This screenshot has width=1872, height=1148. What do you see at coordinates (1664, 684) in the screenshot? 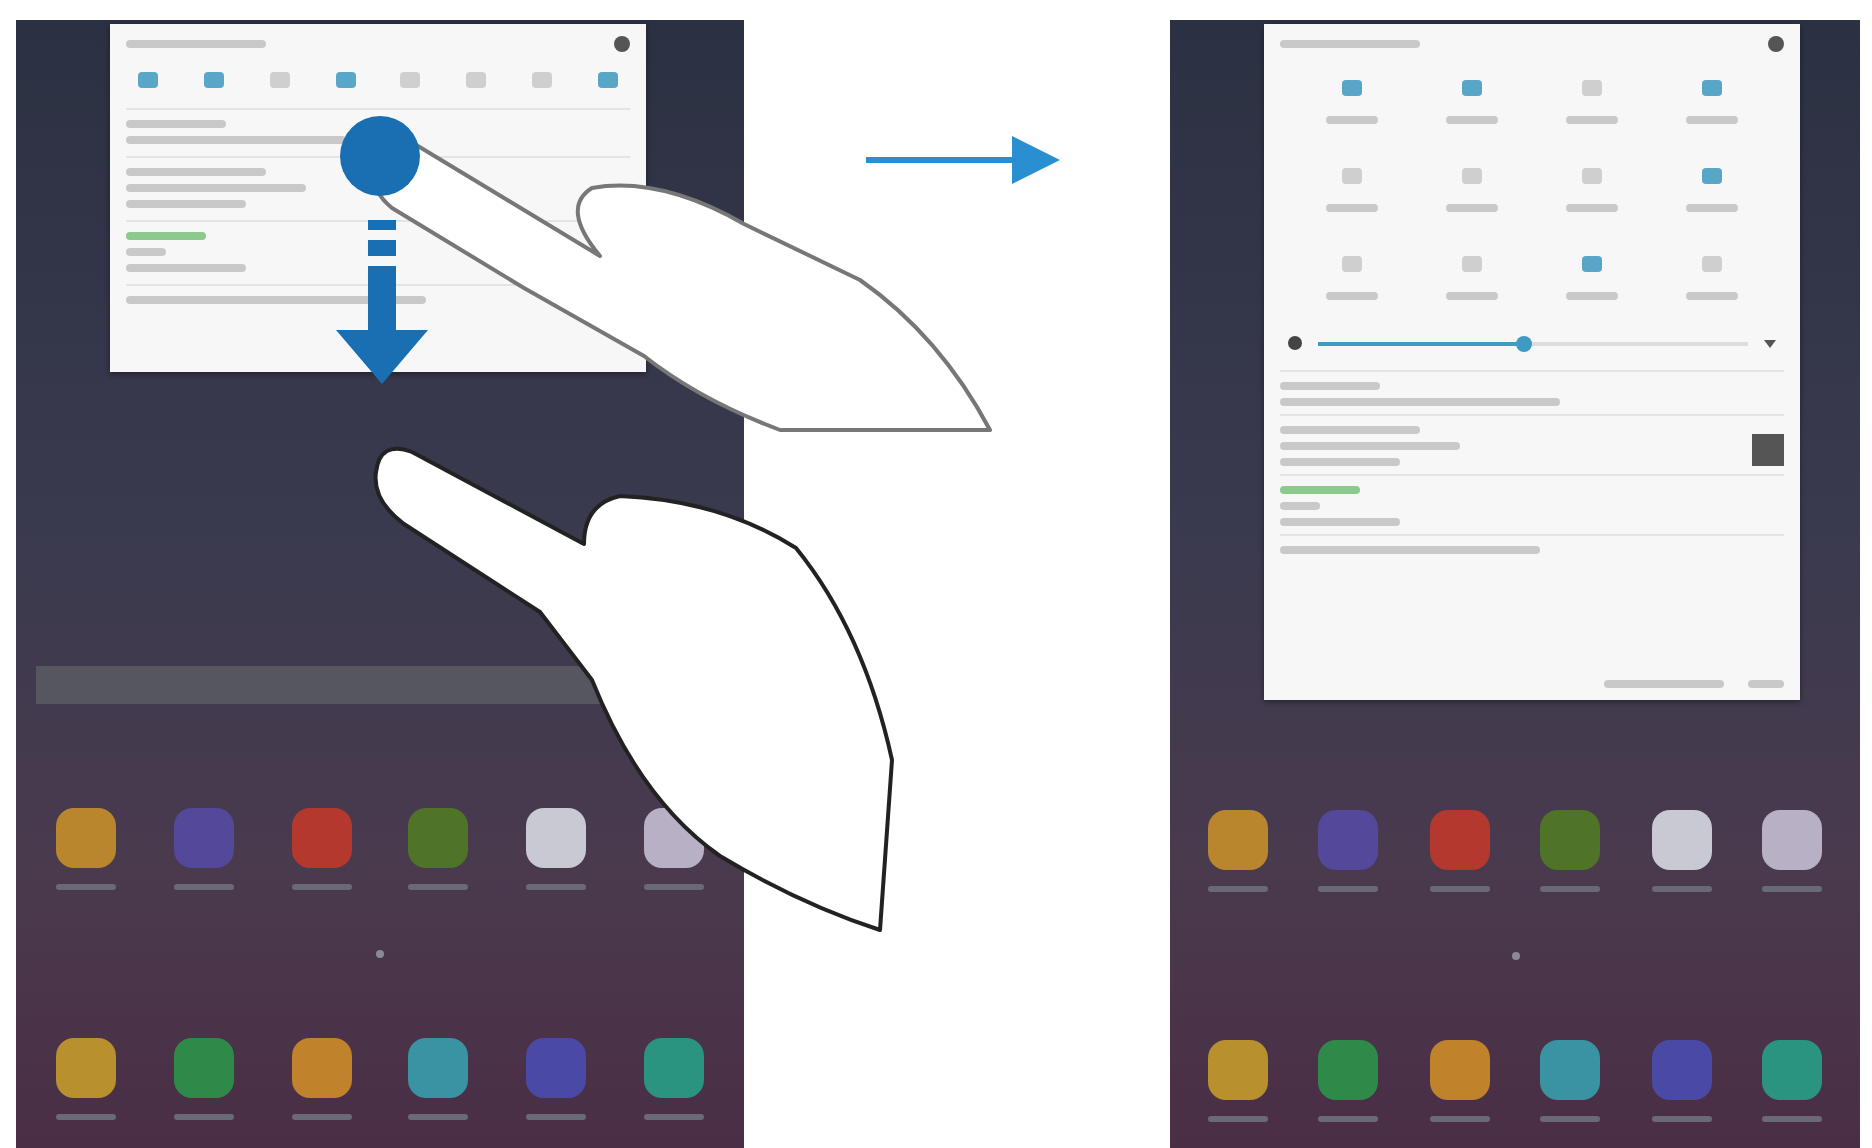
I see `block-notifications-button` at bounding box center [1664, 684].